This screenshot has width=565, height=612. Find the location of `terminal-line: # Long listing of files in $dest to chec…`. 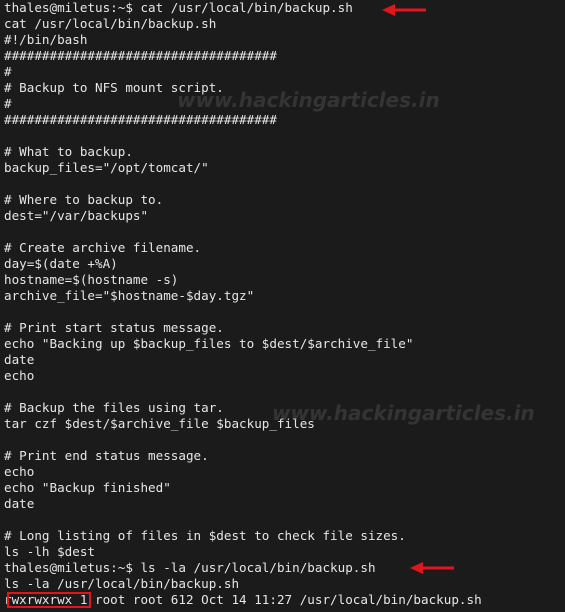

terminal-line: # Long listing of files in $dest to chec… is located at coordinates (205, 535).